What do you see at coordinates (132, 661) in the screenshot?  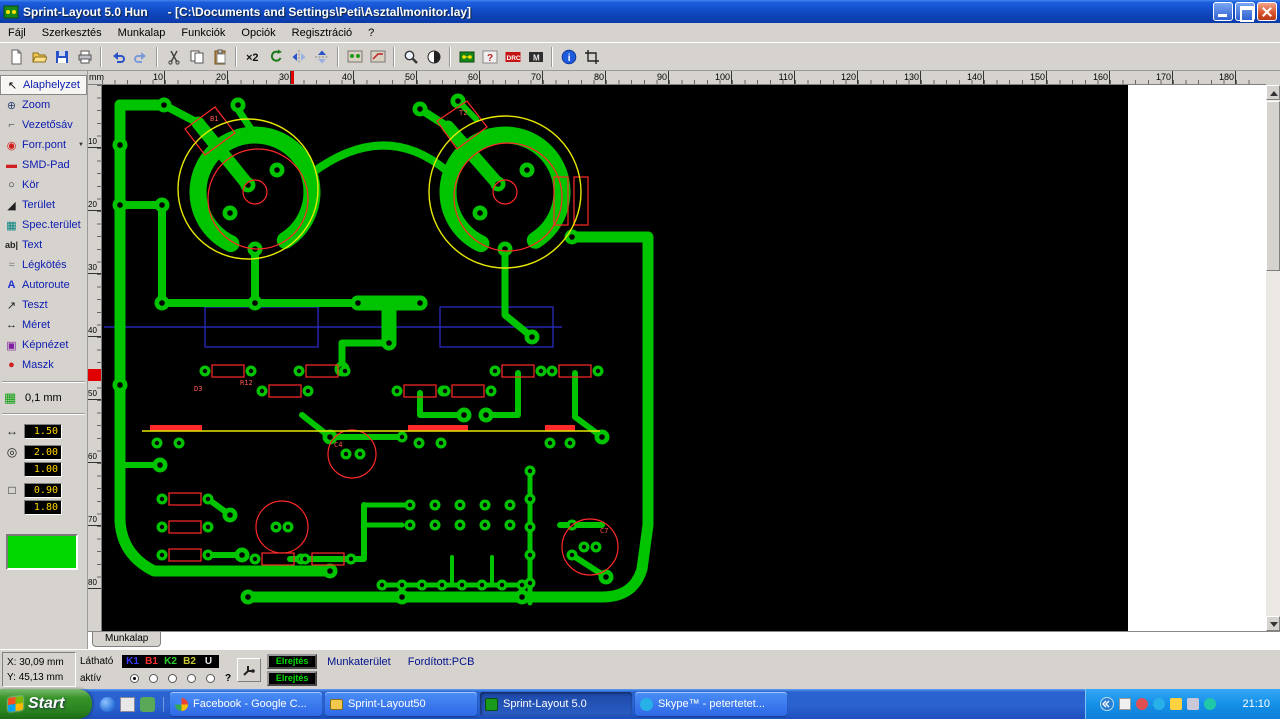 I see `layer-chip: K1` at bounding box center [132, 661].